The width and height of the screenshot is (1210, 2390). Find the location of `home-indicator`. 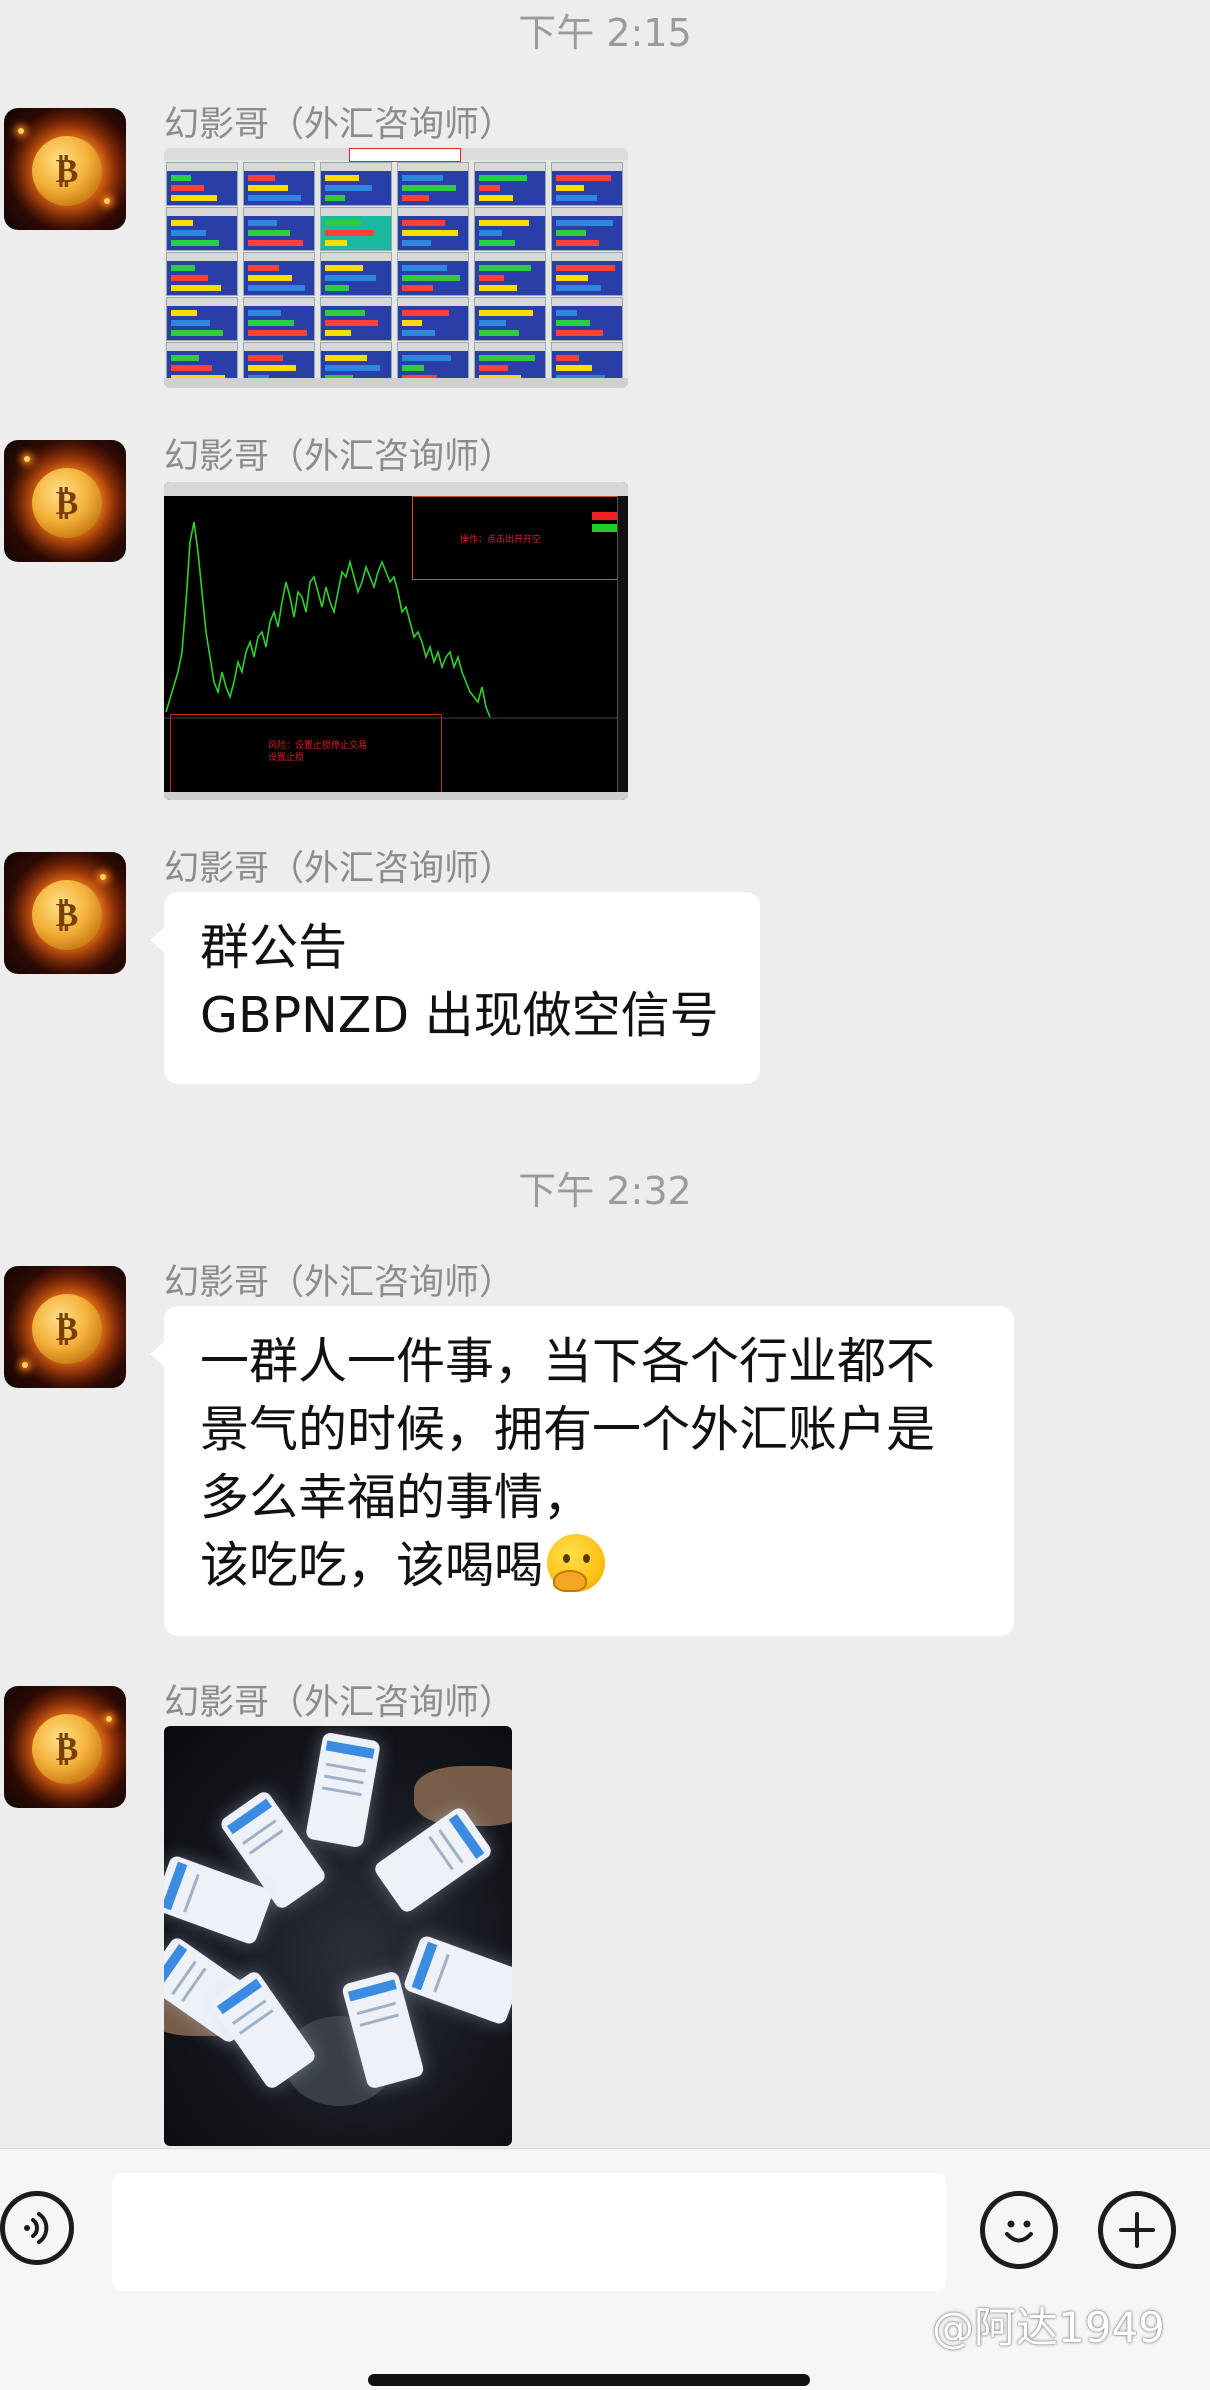

home-indicator is located at coordinates (589, 2380).